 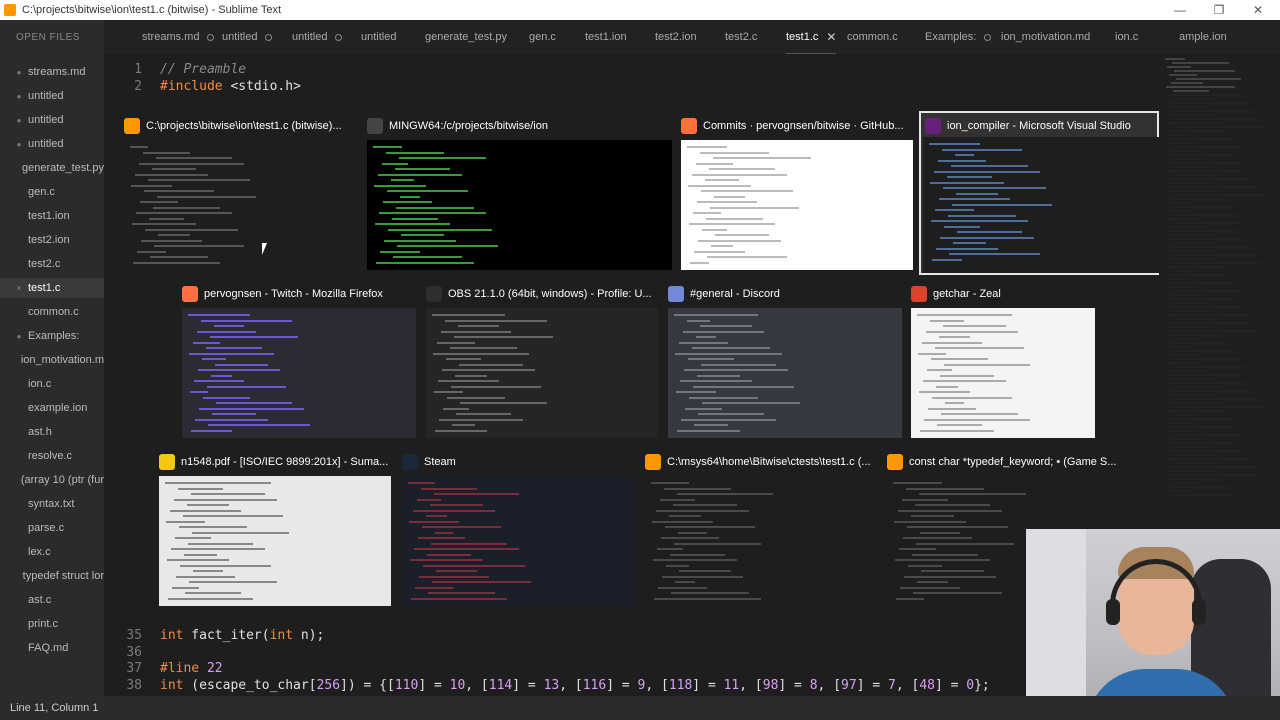 I want to click on code-text: #line 22, so click(x=191, y=668).